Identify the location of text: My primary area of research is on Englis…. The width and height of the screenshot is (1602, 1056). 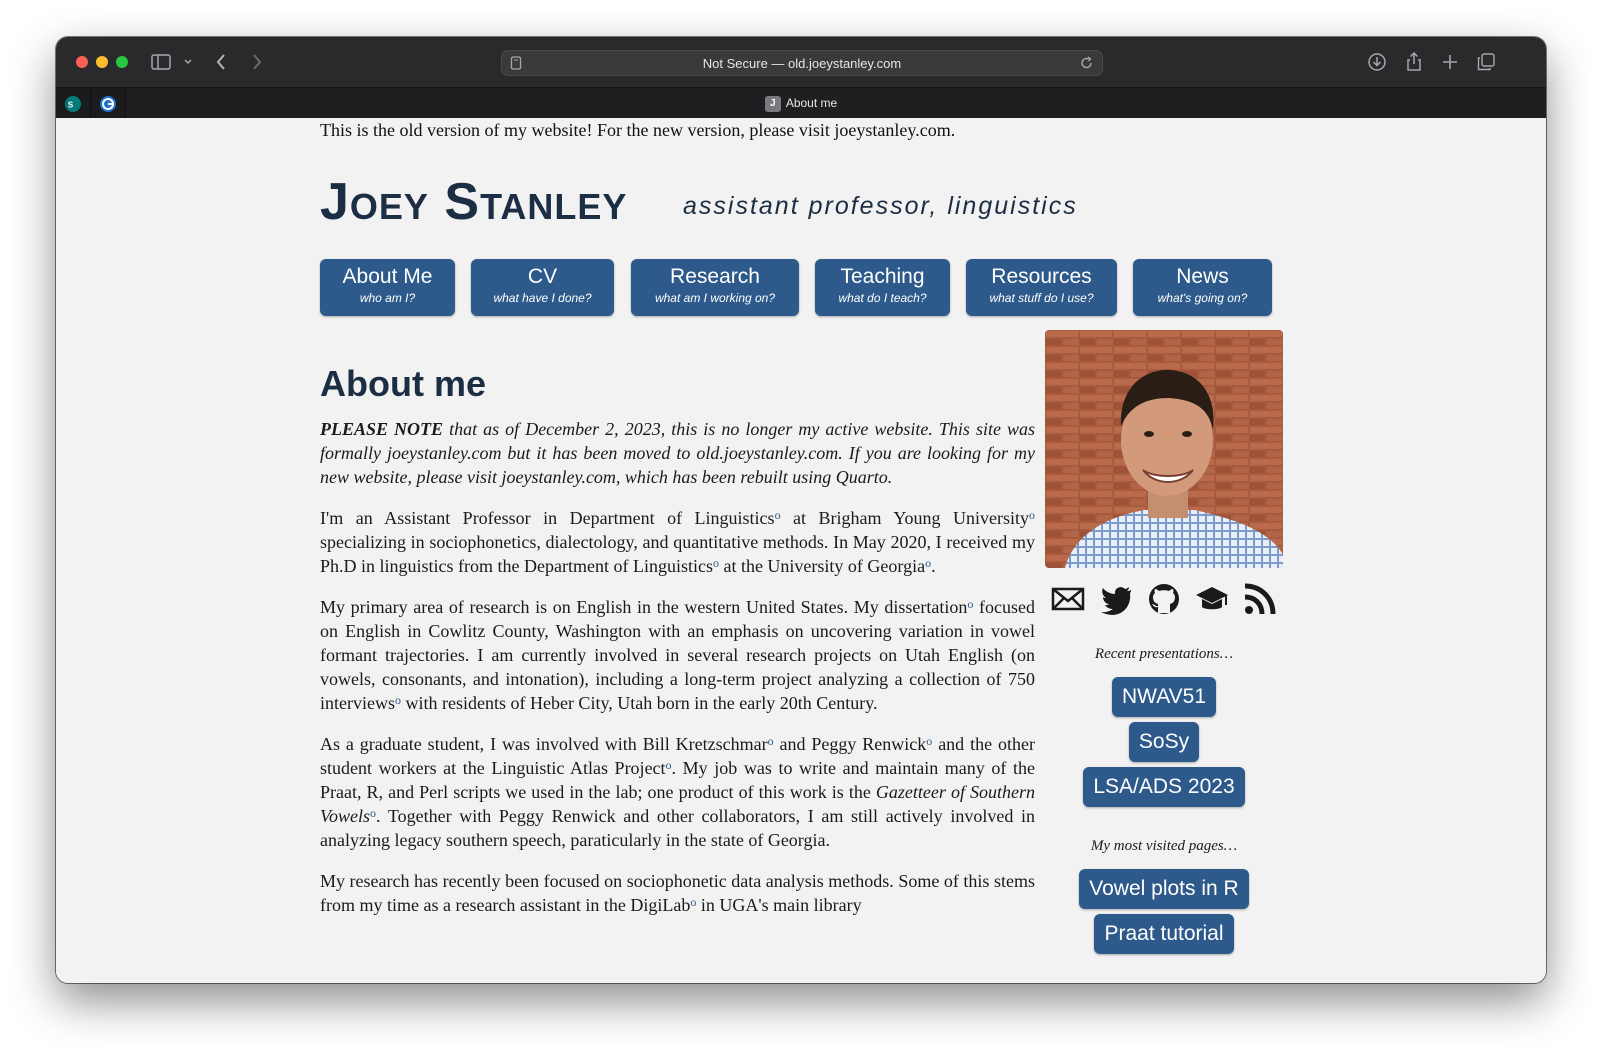
(644, 607).